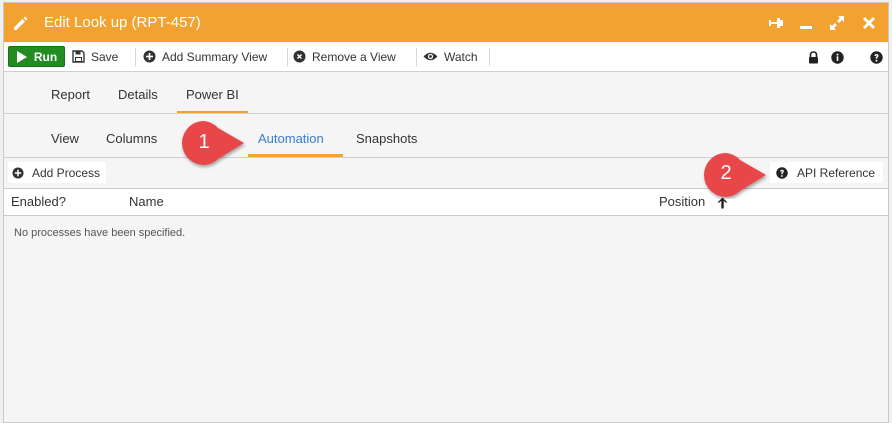 The width and height of the screenshot is (892, 423). What do you see at coordinates (446, 22) in the screenshot?
I see `title-bar: Edit Look up (RPT-457)` at bounding box center [446, 22].